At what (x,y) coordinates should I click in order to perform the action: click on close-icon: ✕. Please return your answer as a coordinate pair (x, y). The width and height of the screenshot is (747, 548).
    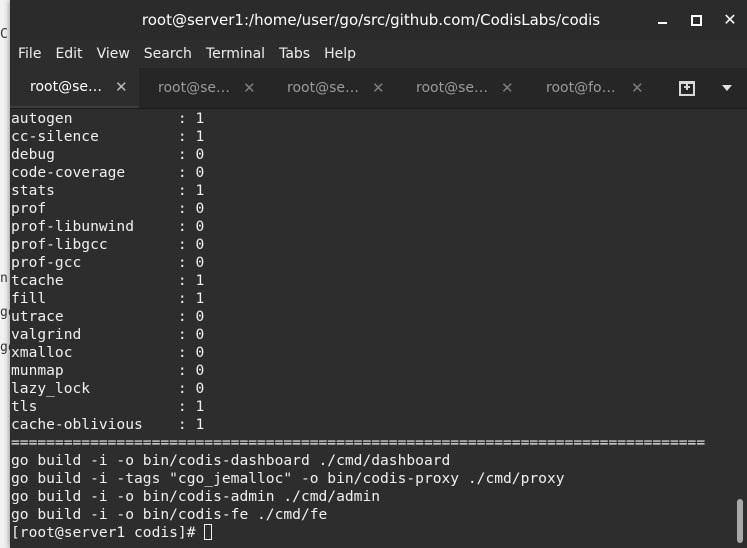
    Looking at the image, I should click on (730, 19).